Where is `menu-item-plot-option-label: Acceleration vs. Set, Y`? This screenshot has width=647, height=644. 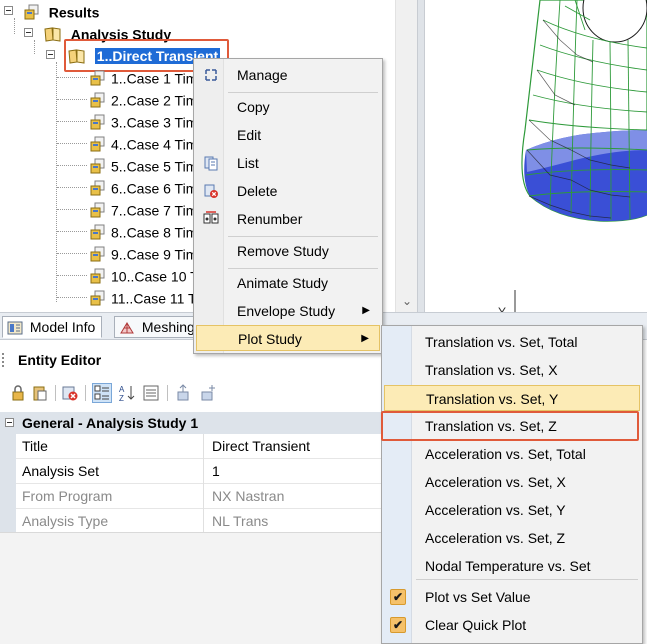 menu-item-plot-option-label: Acceleration vs. Set, Y is located at coordinates (495, 510).